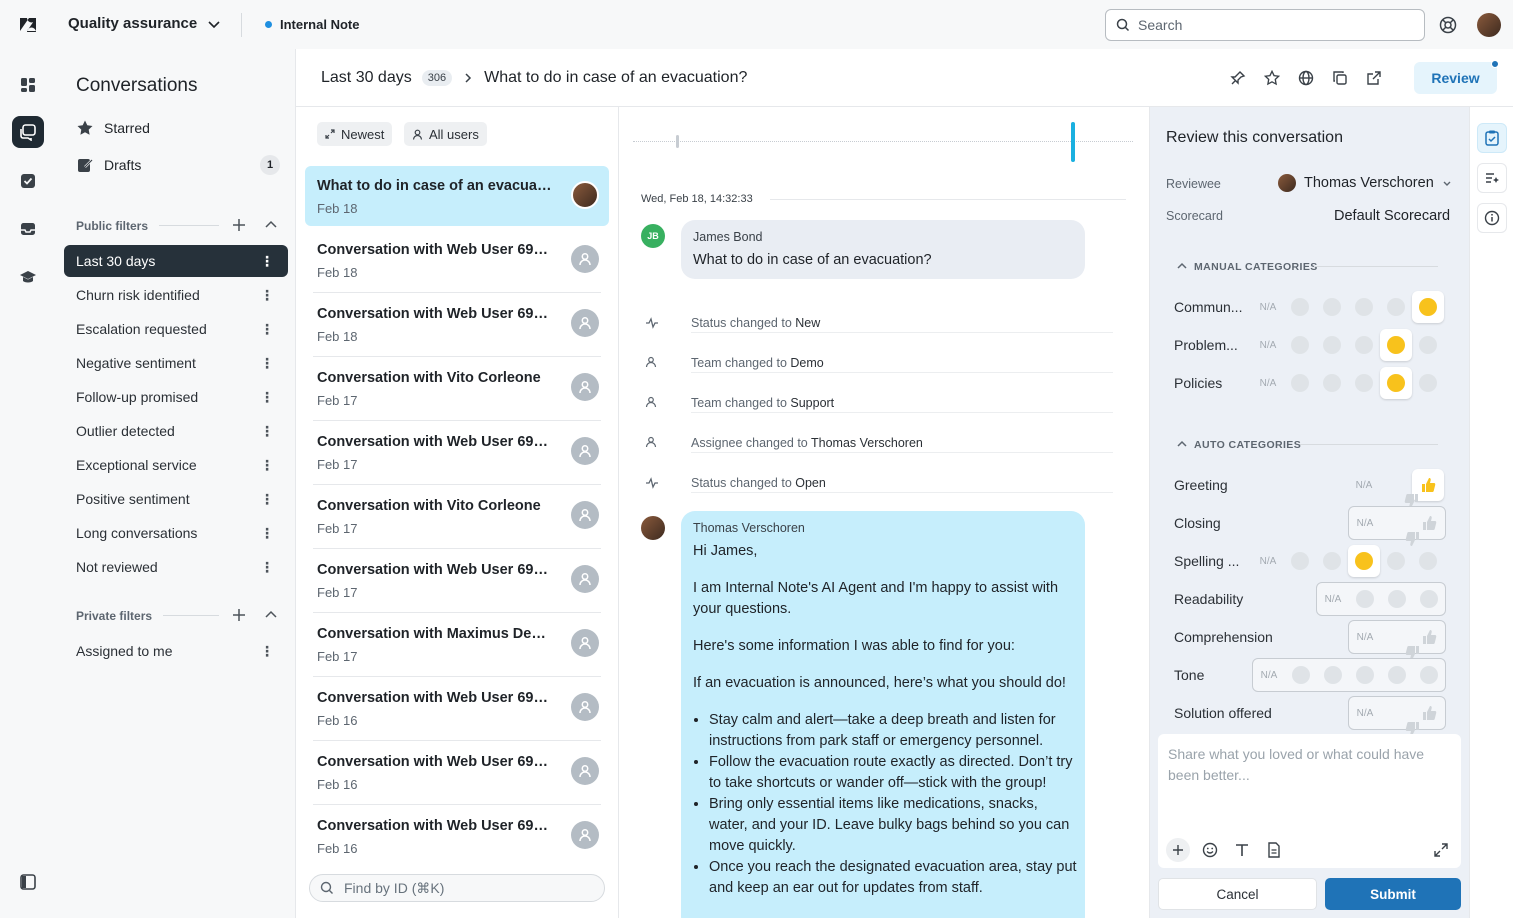 This screenshot has width=1513, height=918. Describe the element at coordinates (312, 24) in the screenshot. I see `active-tab: Internal Note` at that location.